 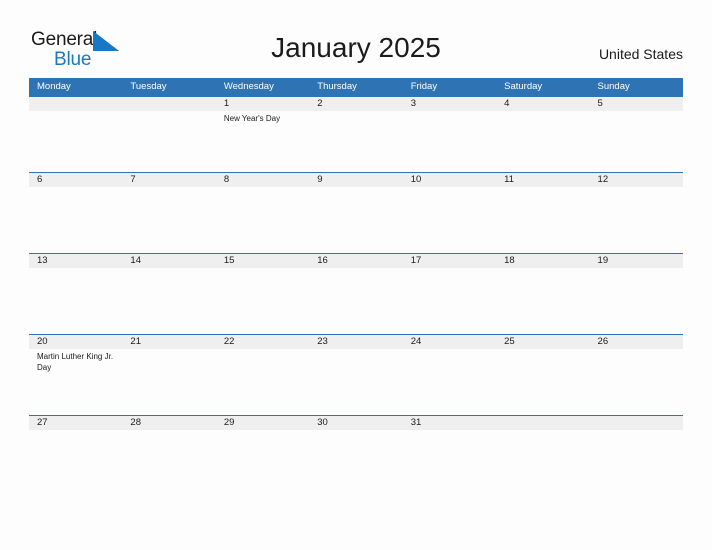 I want to click on day-number: 7, so click(x=133, y=179).